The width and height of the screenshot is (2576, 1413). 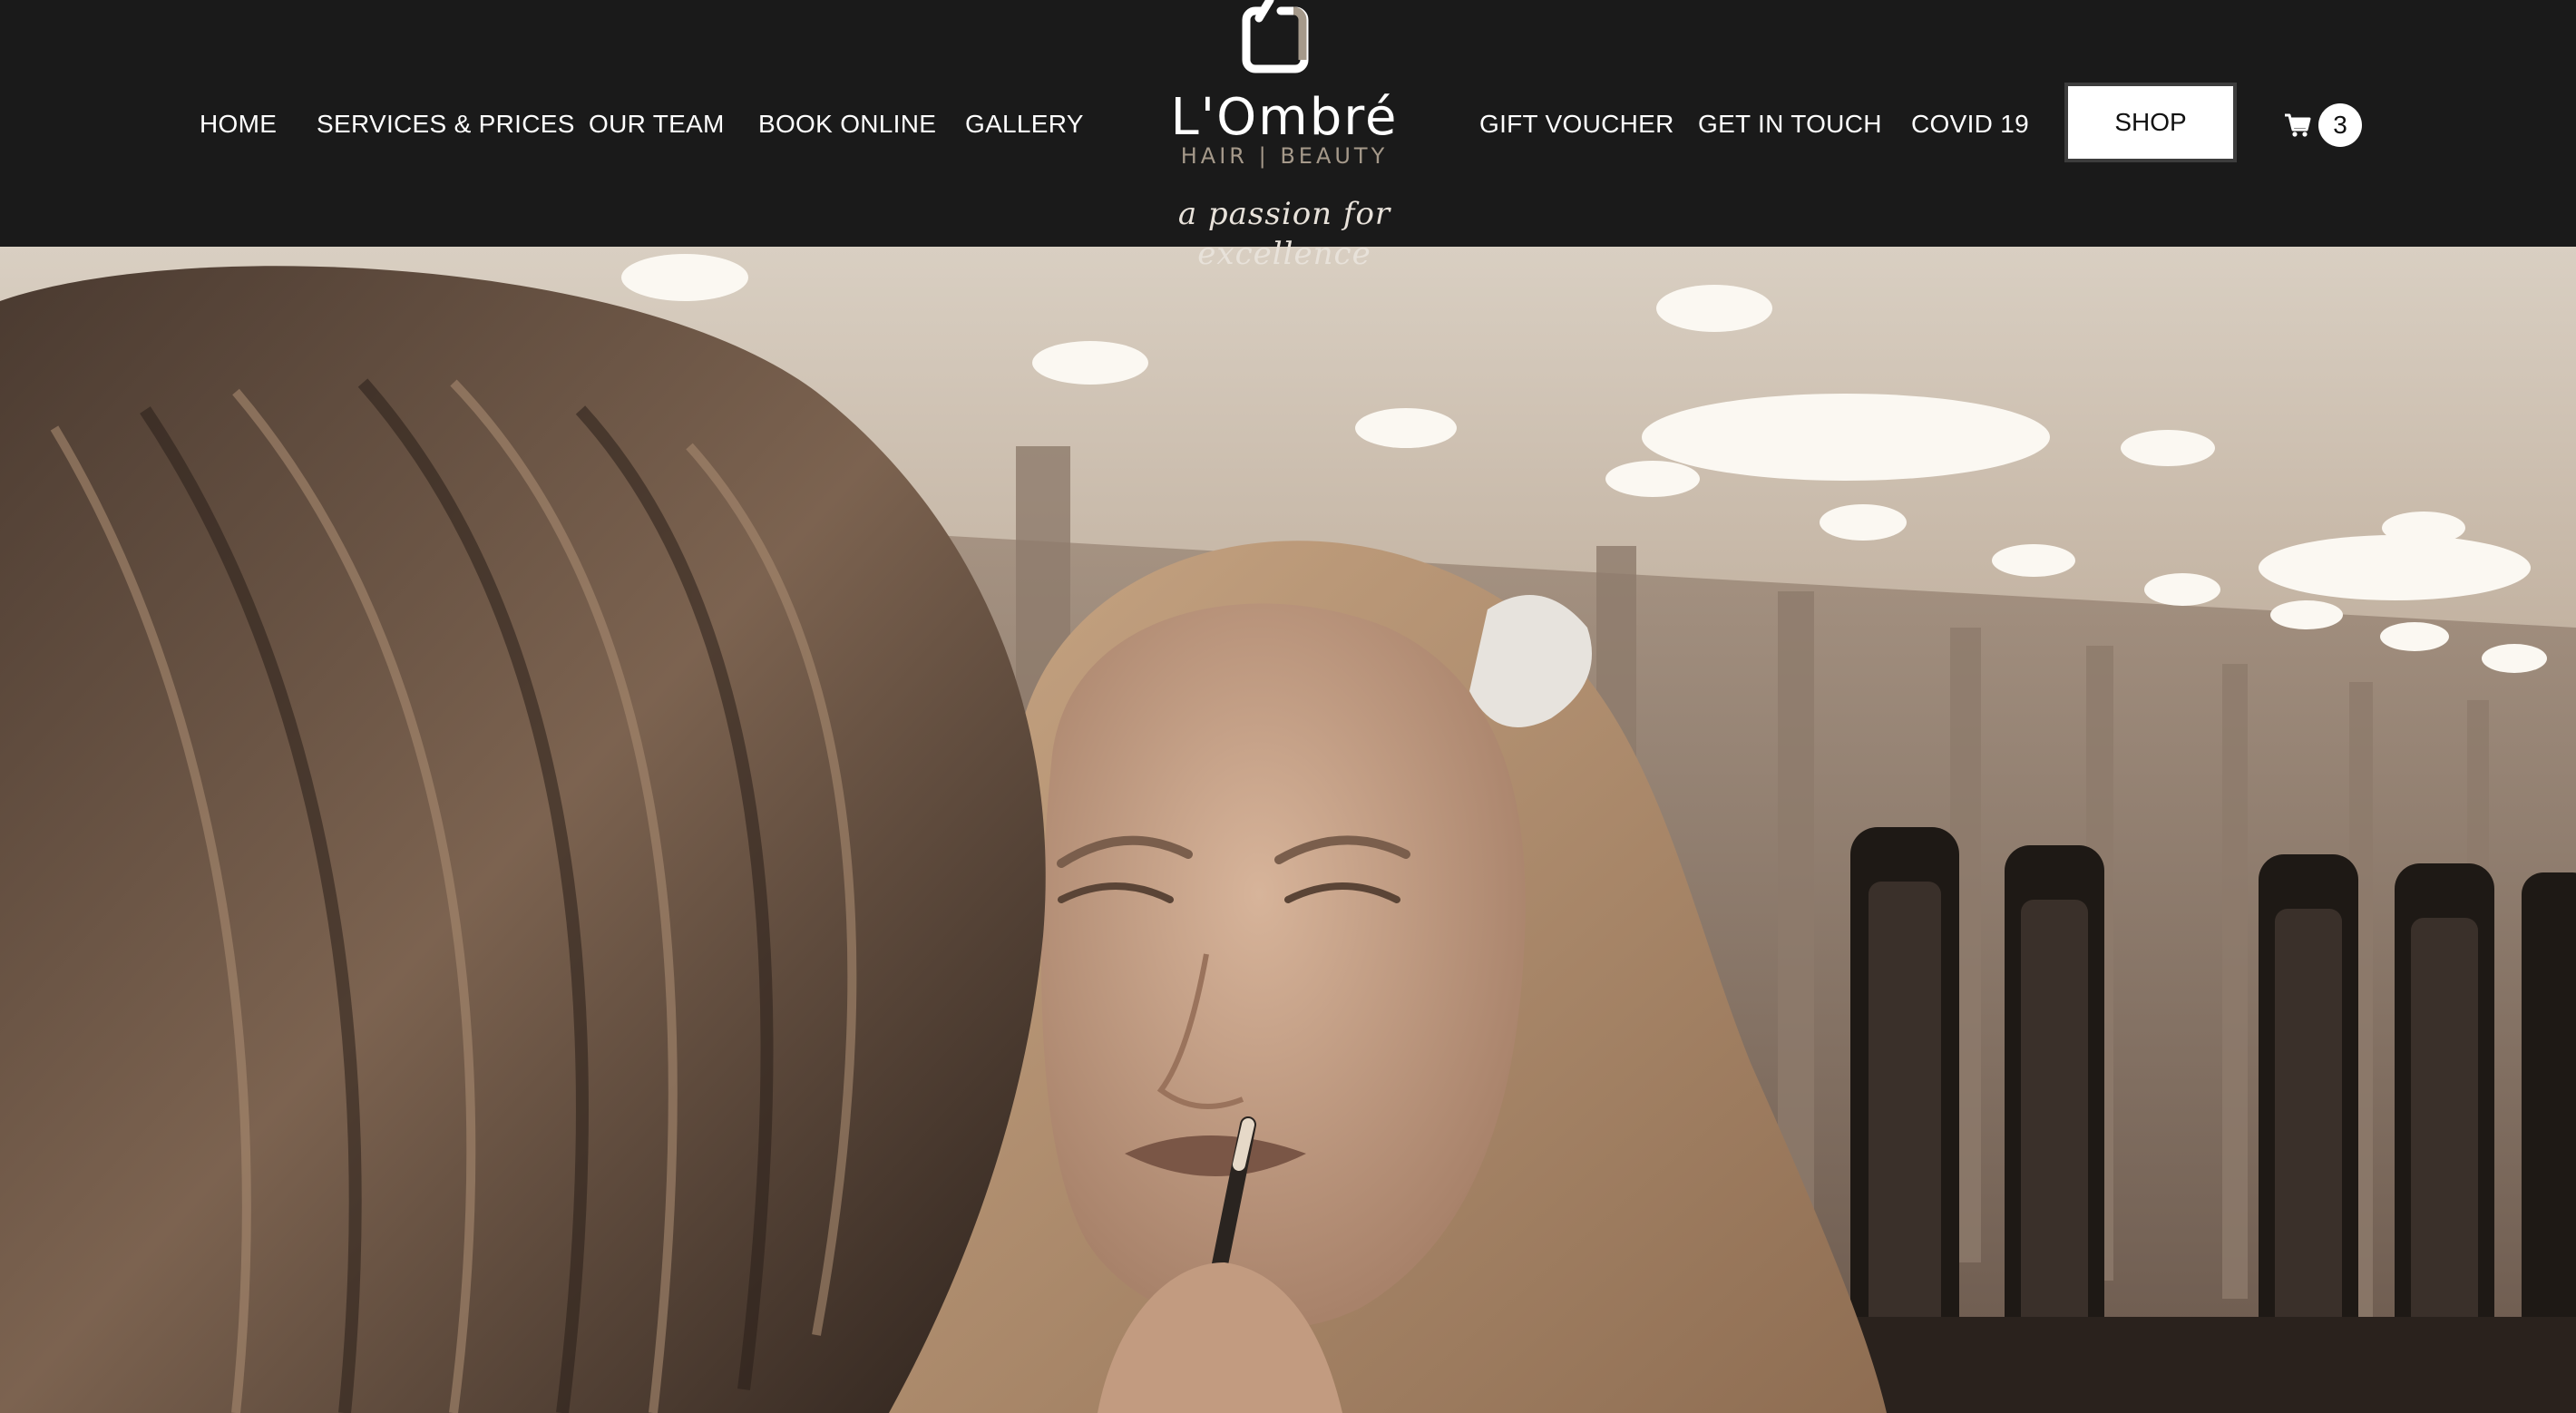 I want to click on logo-subtitle: HAIR | BEAUTY, so click(x=1284, y=156).